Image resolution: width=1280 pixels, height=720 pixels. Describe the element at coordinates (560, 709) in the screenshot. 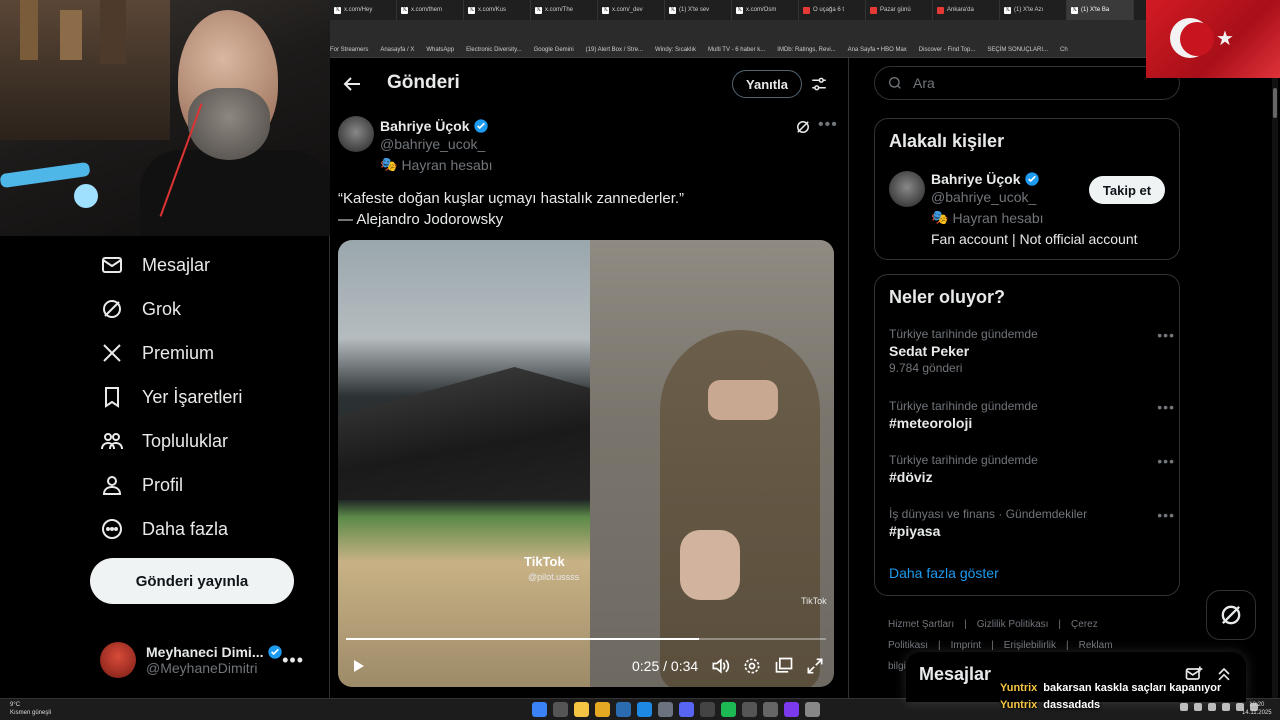

I see `search-icon` at that location.